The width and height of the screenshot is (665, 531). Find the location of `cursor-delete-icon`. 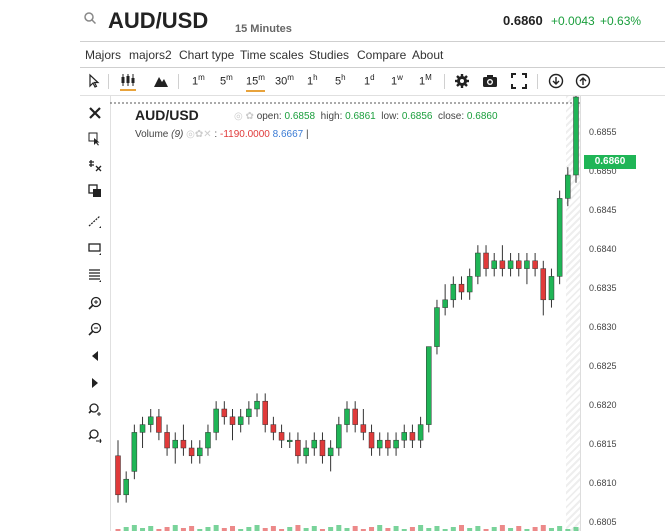

cursor-delete-icon is located at coordinates (95, 139).